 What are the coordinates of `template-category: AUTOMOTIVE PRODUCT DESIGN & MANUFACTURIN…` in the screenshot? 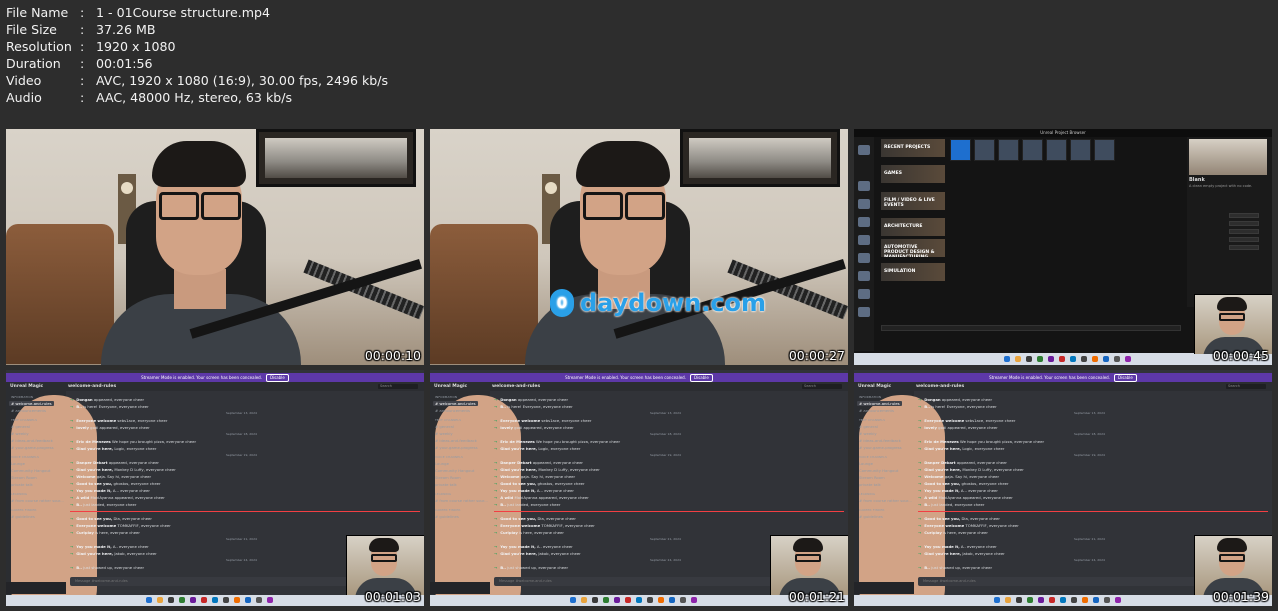 It's located at (913, 248).